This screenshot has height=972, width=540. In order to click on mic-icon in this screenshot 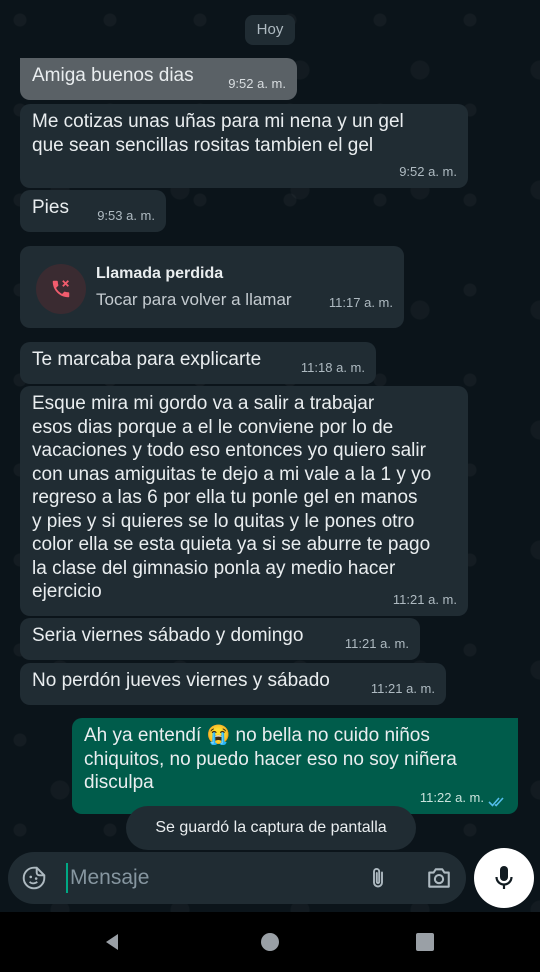, I will do `click(504, 877)`.